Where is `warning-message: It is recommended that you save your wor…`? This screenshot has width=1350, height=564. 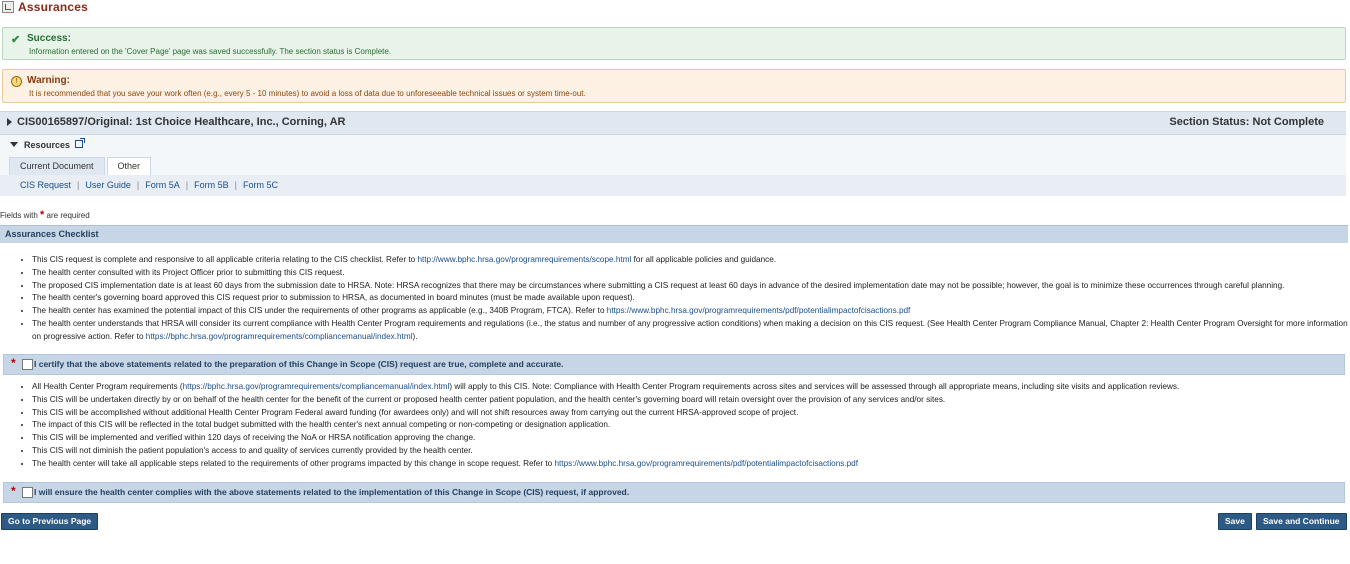
warning-message: It is recommended that you save your wor… is located at coordinates (307, 93).